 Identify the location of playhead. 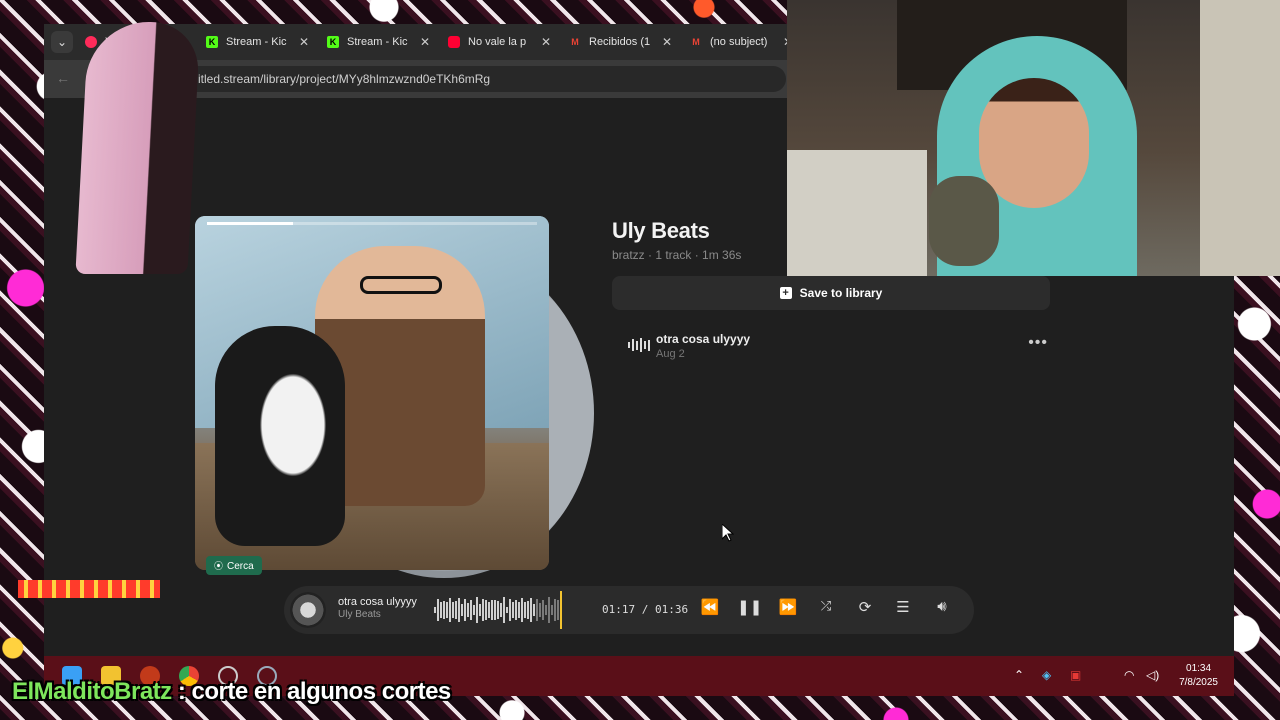
(561, 610).